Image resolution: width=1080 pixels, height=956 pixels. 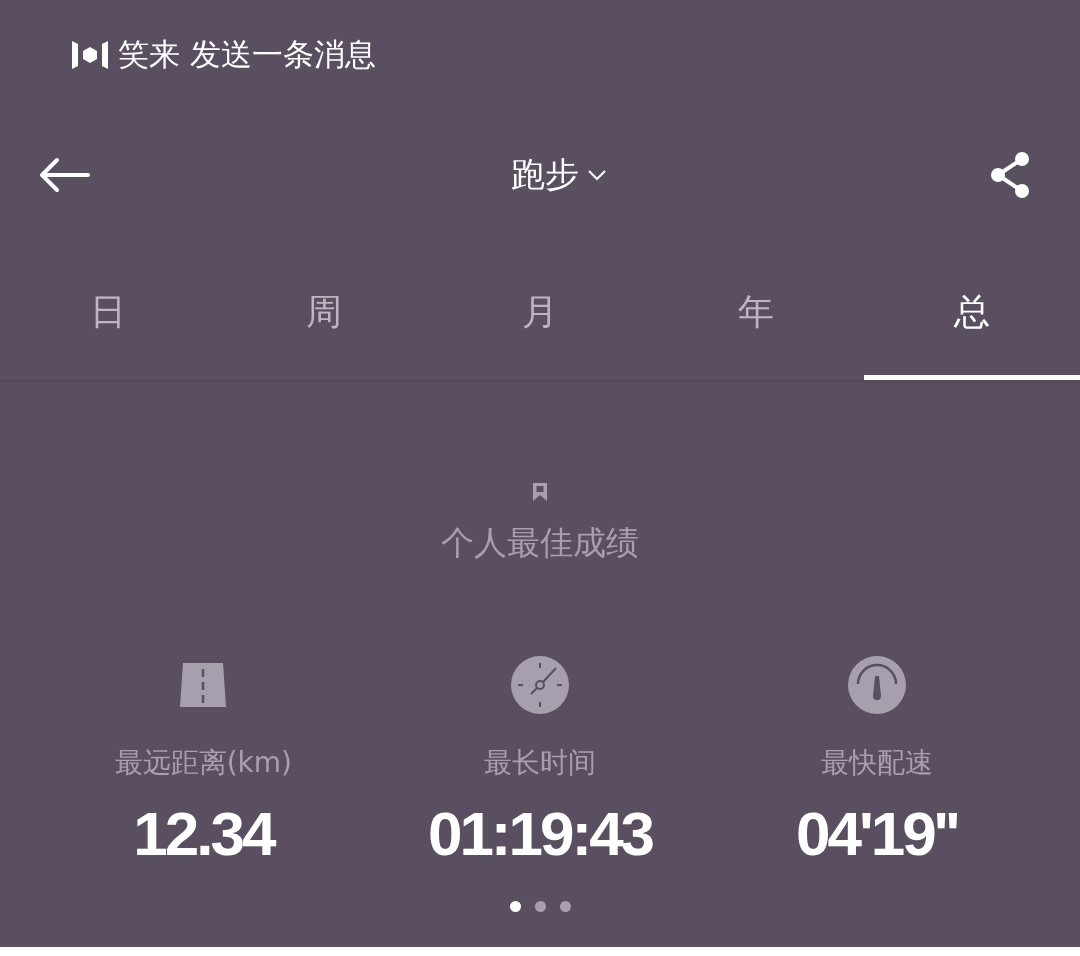 What do you see at coordinates (876, 685) in the screenshot?
I see `speedometer-icon` at bounding box center [876, 685].